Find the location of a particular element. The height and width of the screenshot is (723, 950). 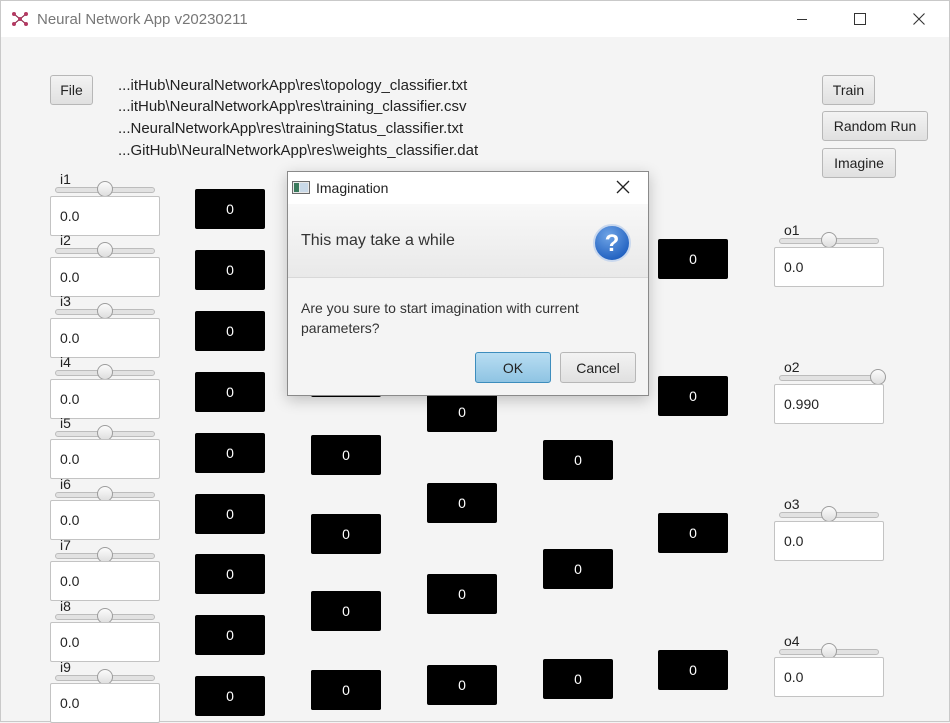

question-icon: ? is located at coordinates (612, 243).